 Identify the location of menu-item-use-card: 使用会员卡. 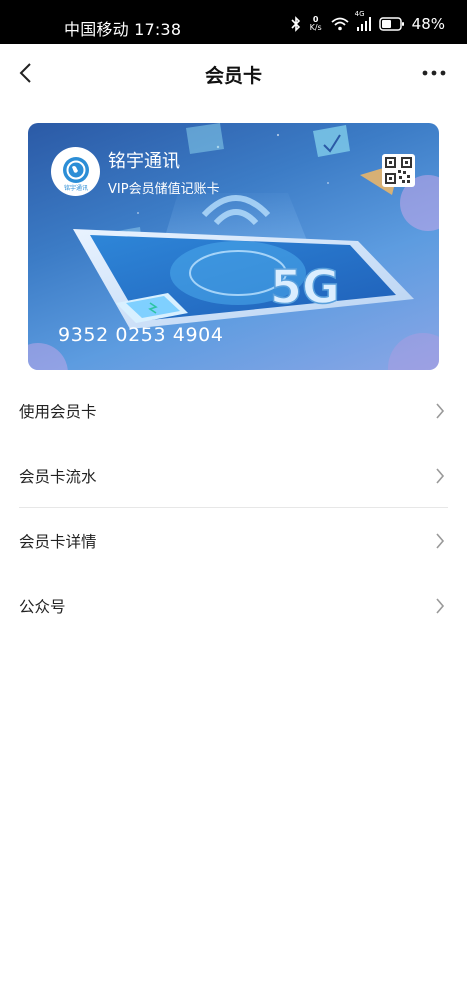
(233, 410).